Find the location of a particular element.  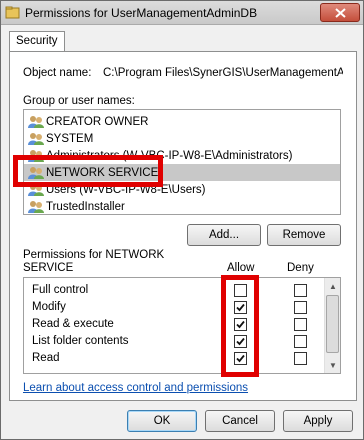

permission-row: Full control is located at coordinates (174, 291).